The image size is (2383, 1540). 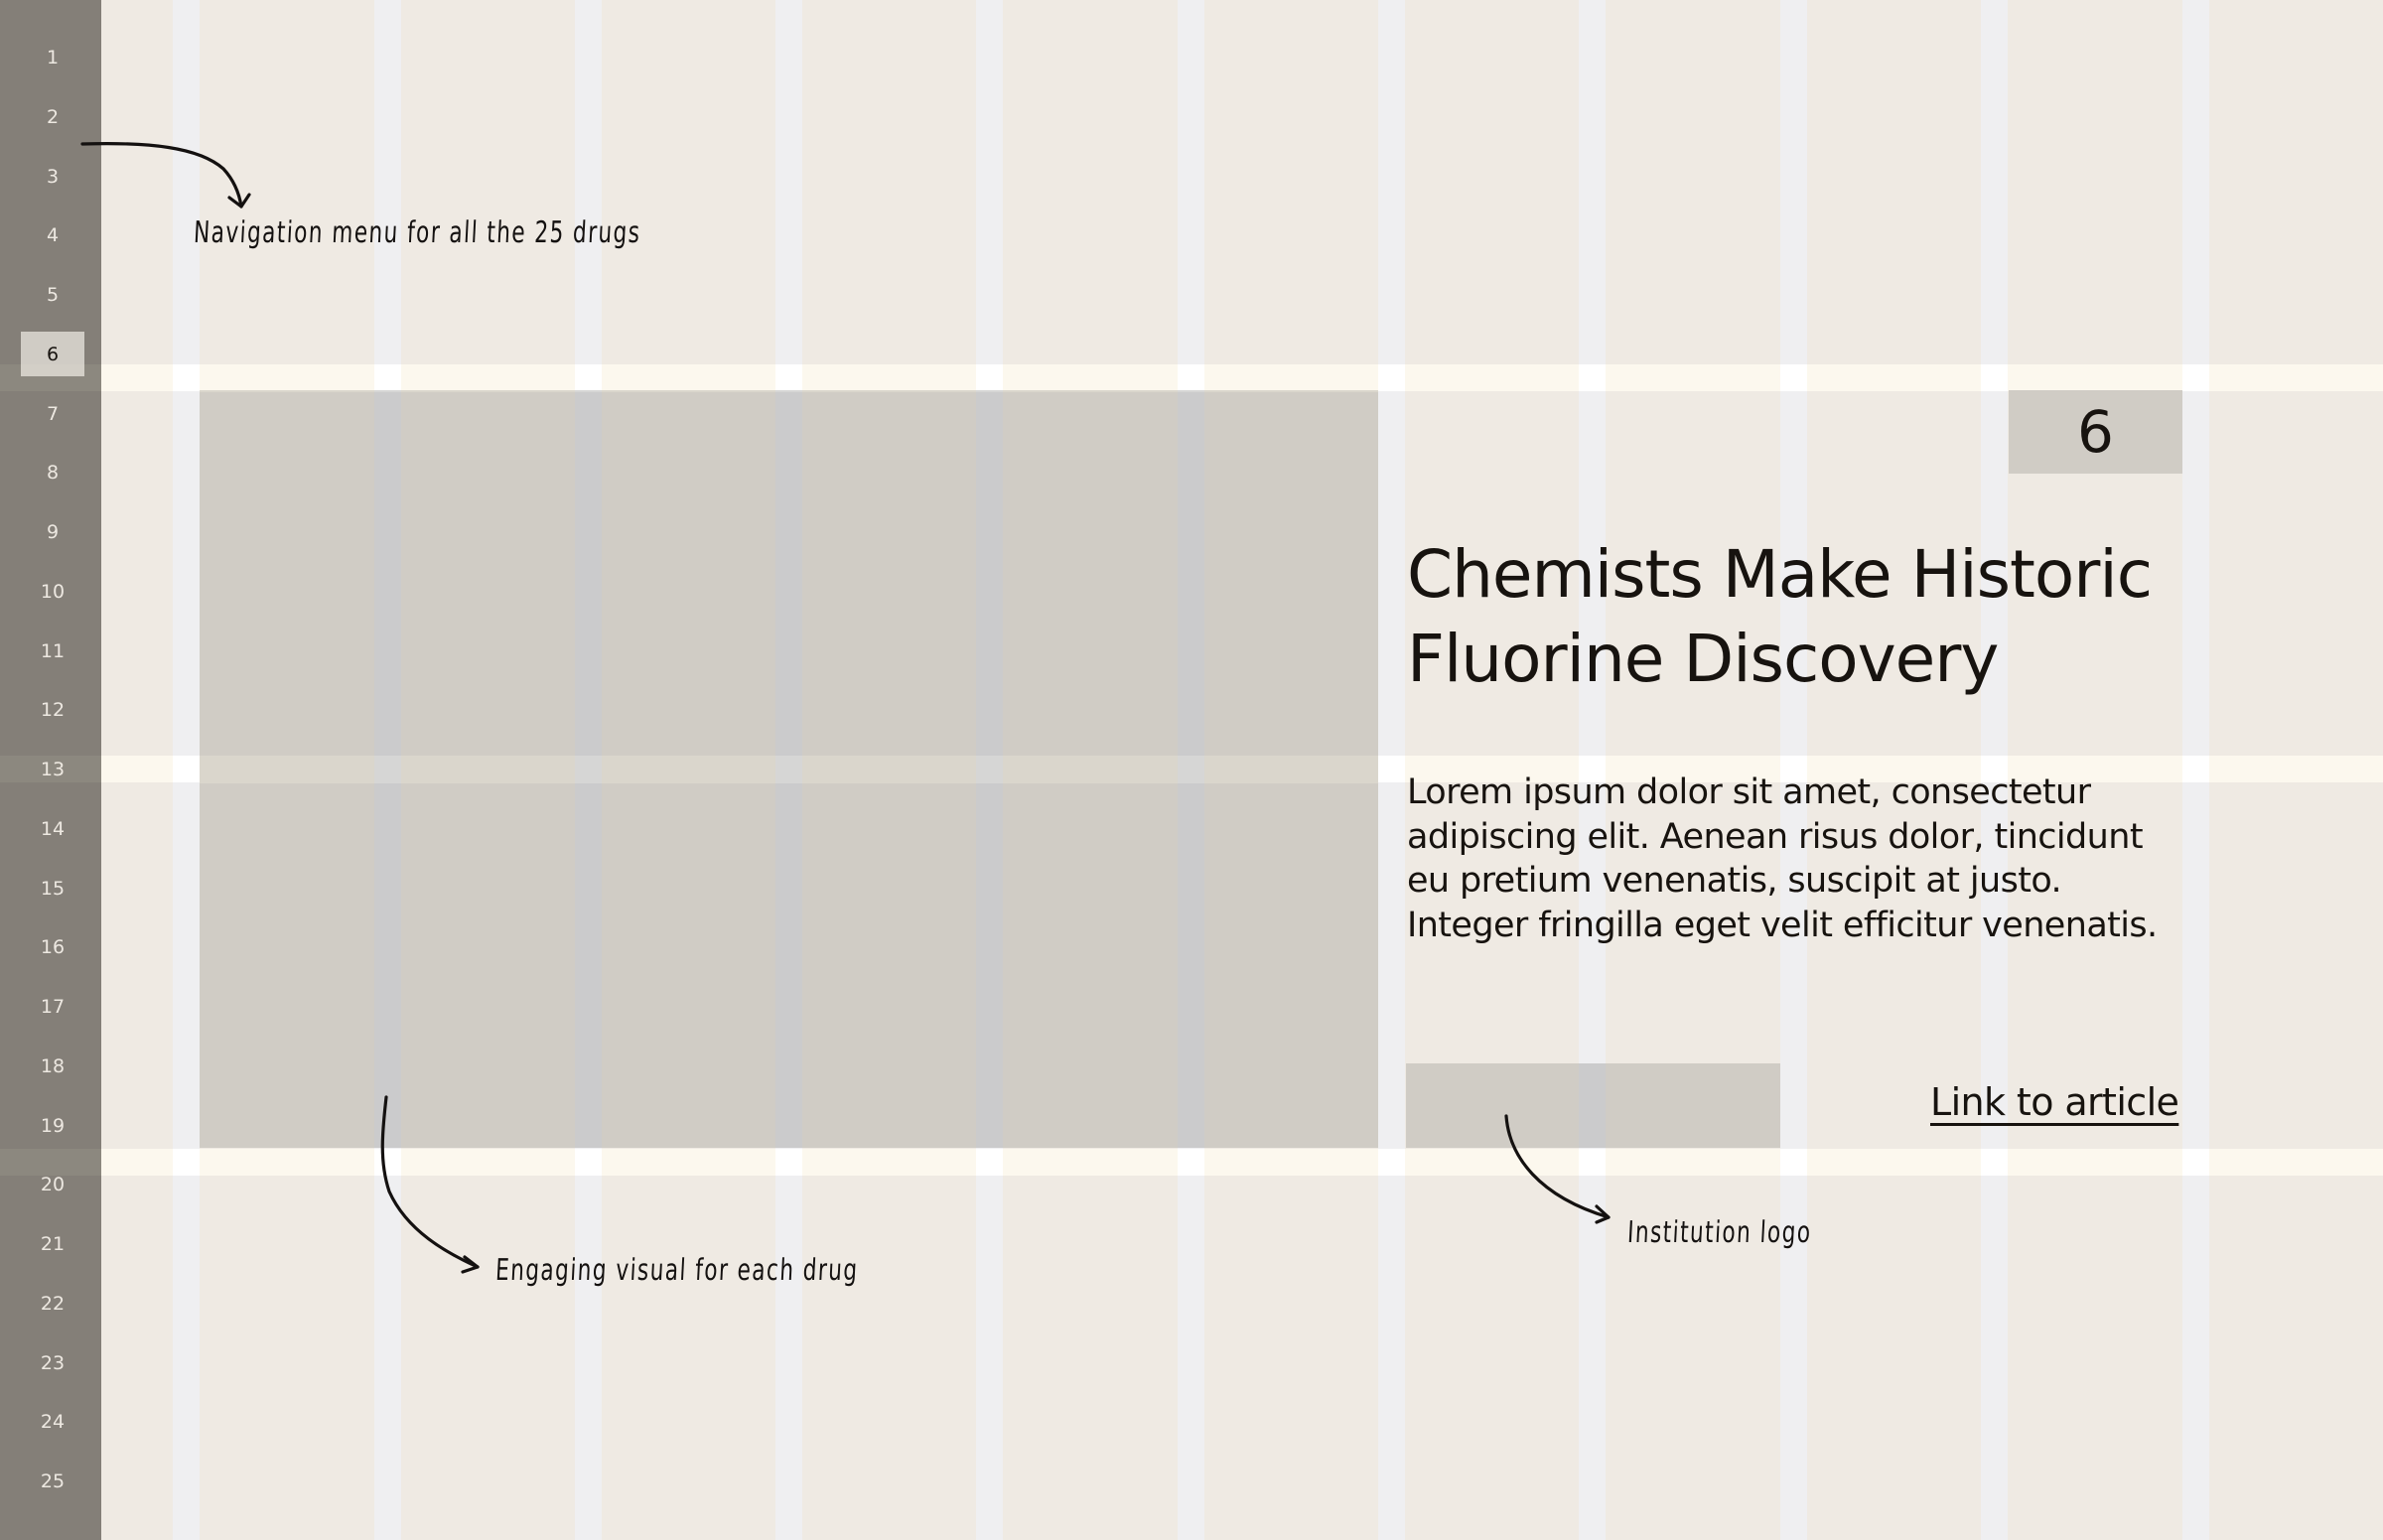 What do you see at coordinates (53, 1362) in the screenshot?
I see `nav-item-23: 23` at bounding box center [53, 1362].